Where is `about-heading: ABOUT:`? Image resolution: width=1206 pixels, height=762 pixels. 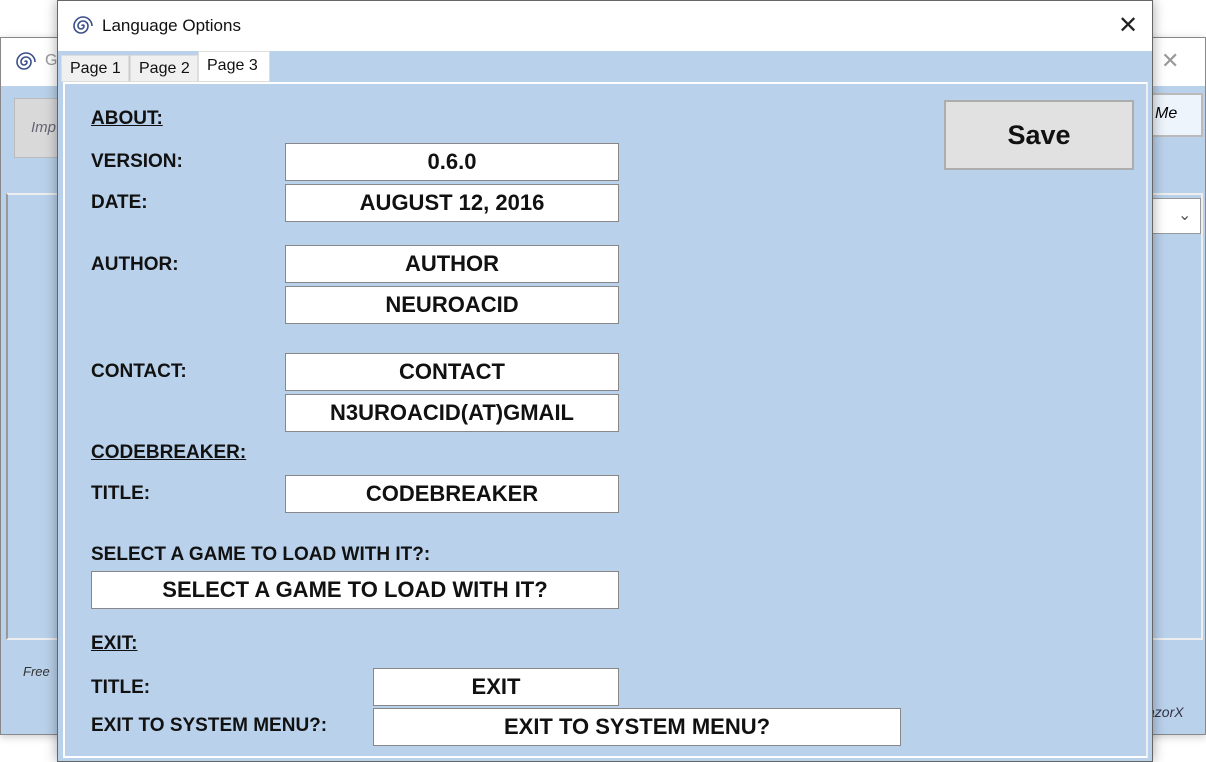 about-heading: ABOUT: is located at coordinates (127, 118).